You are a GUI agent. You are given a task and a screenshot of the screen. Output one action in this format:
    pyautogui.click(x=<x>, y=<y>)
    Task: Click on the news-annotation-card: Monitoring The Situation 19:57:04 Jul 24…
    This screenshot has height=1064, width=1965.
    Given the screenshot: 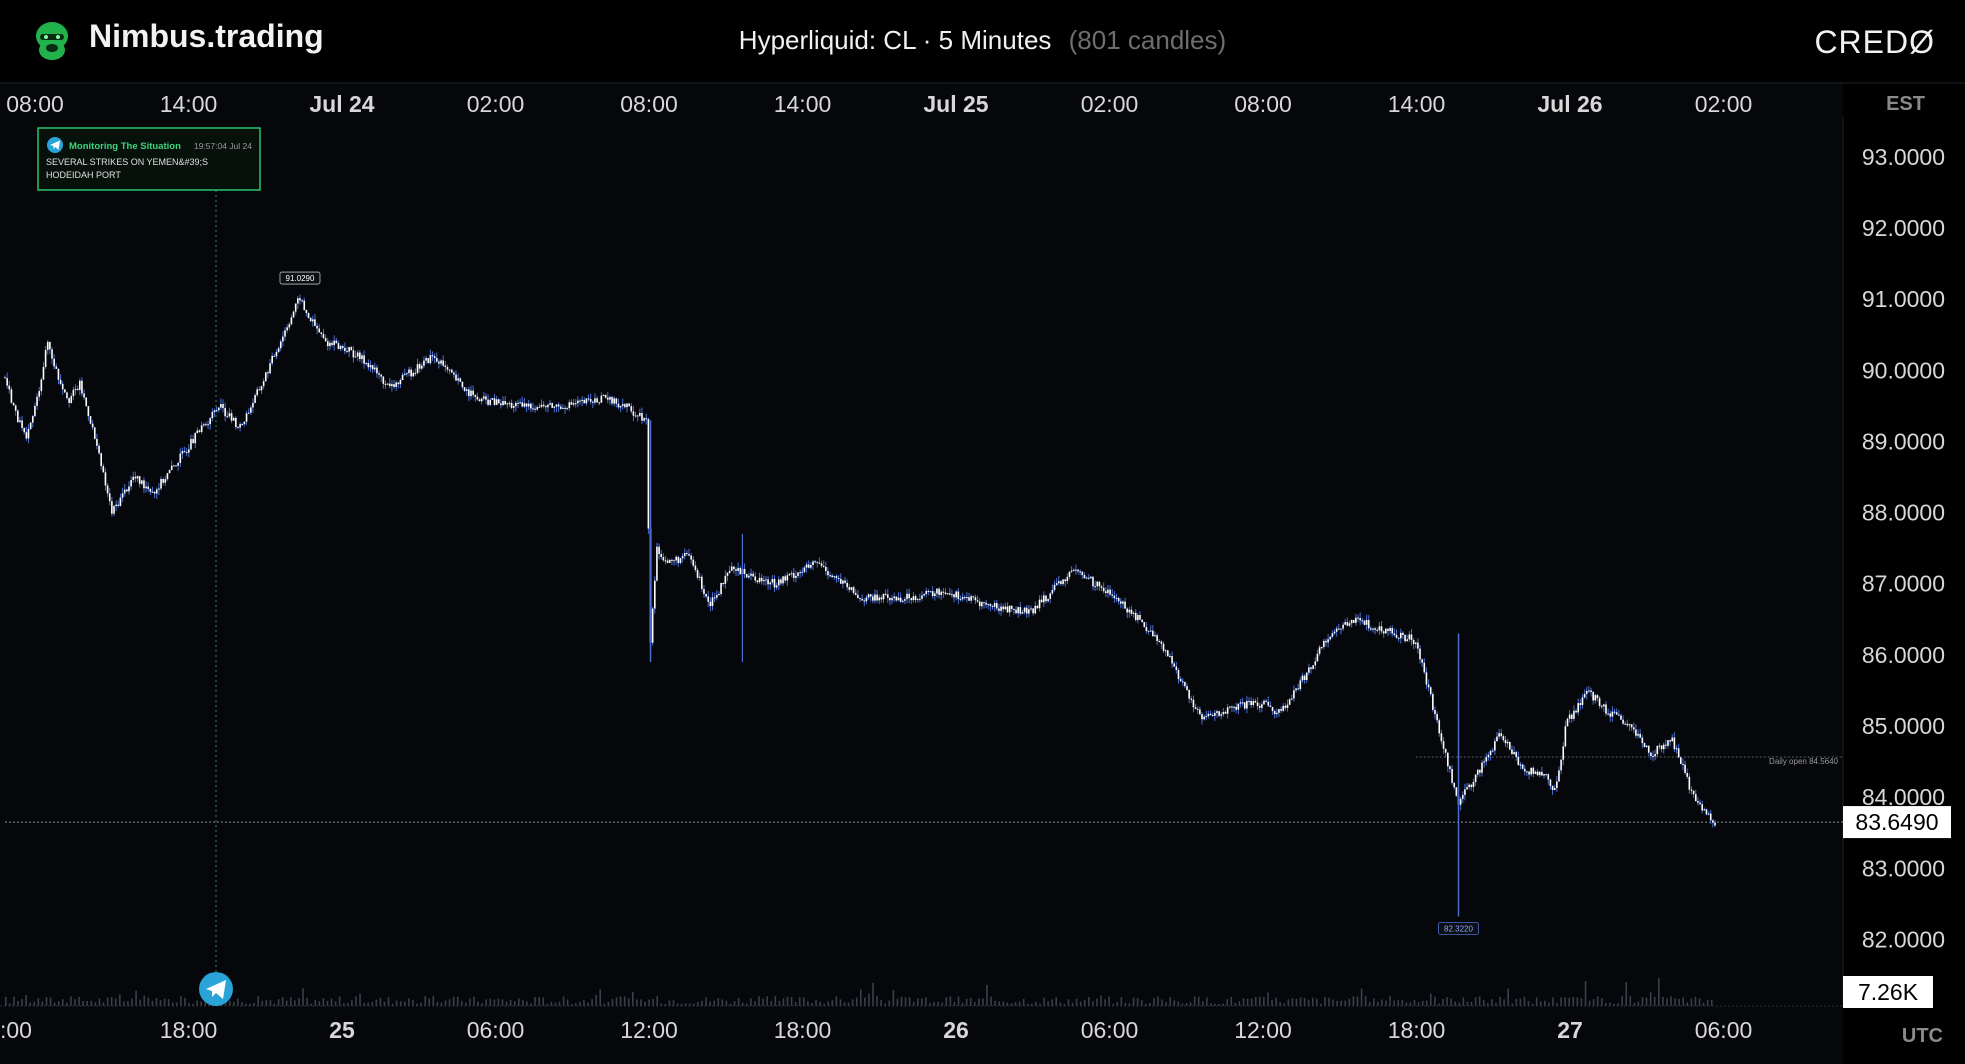 What is the action you would take?
    pyautogui.click(x=149, y=159)
    